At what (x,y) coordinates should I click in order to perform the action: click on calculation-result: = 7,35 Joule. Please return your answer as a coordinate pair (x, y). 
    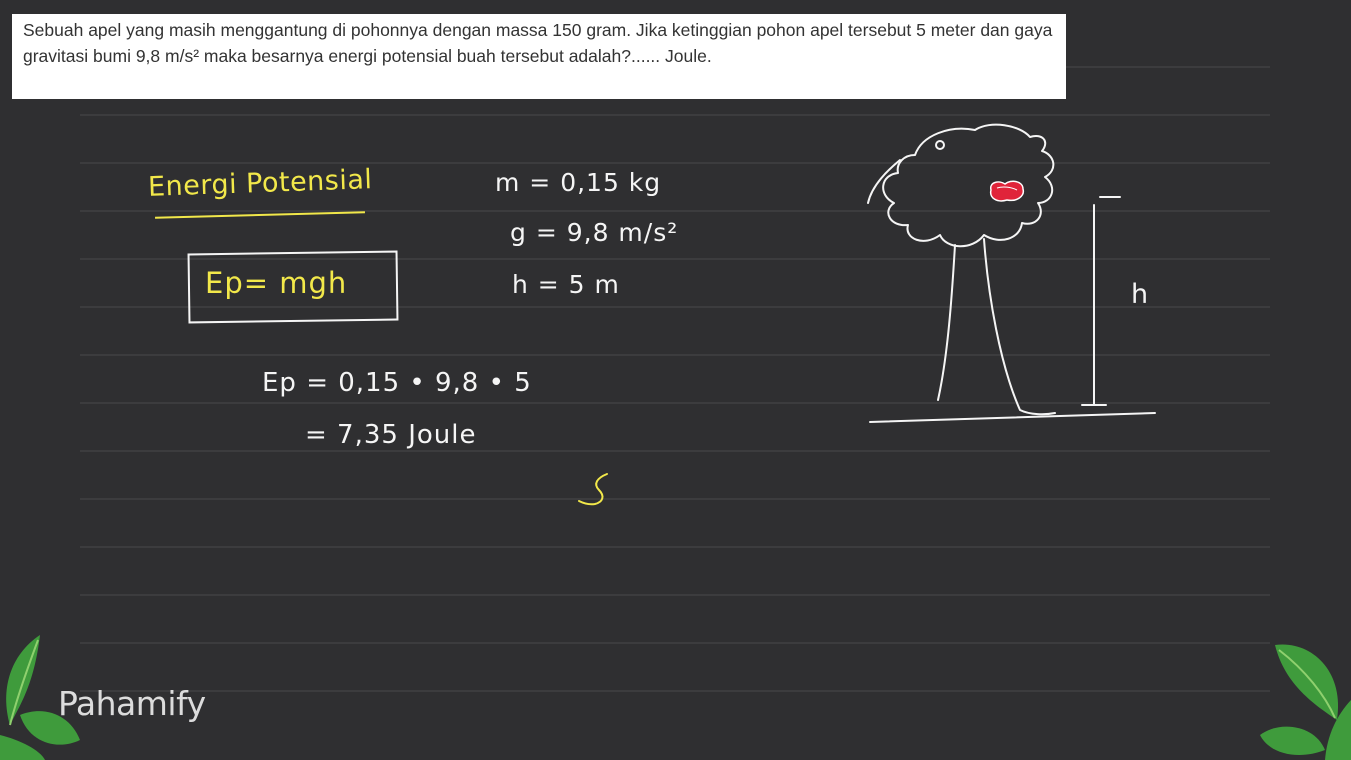
    Looking at the image, I should click on (391, 435).